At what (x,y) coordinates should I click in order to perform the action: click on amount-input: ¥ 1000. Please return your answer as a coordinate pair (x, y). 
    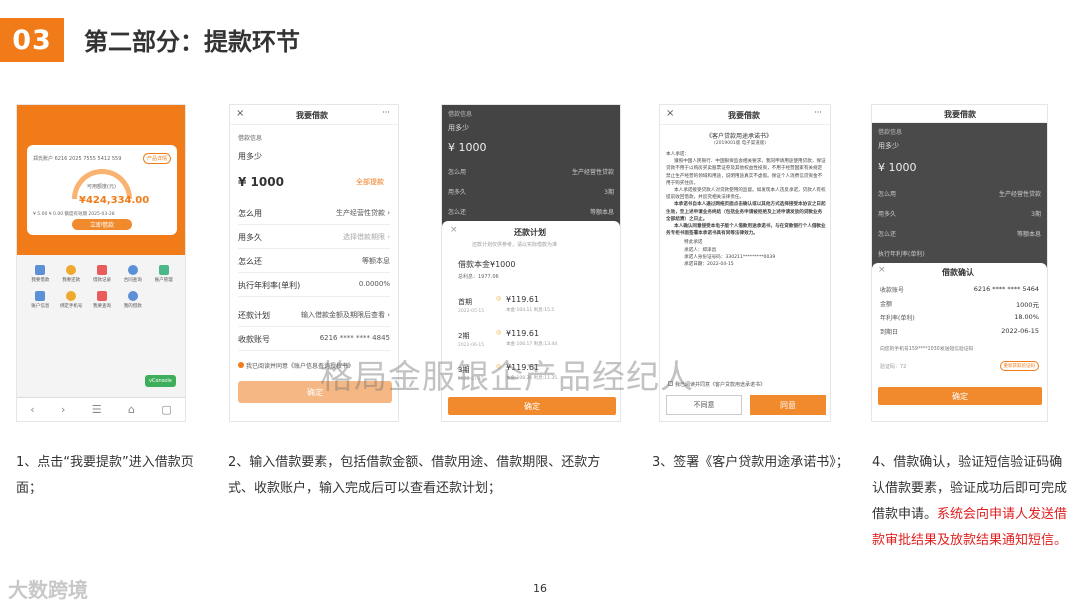
    Looking at the image, I should click on (261, 182).